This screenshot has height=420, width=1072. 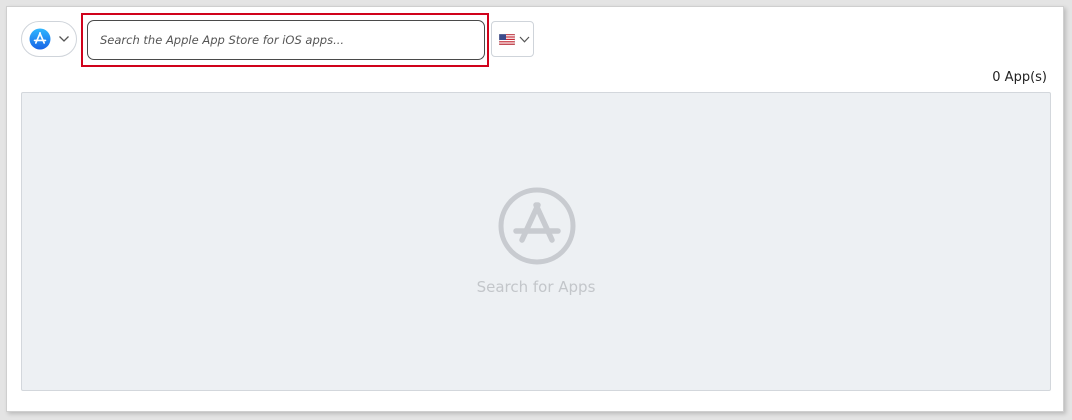 What do you see at coordinates (286, 40) in the screenshot?
I see `app-search-input` at bounding box center [286, 40].